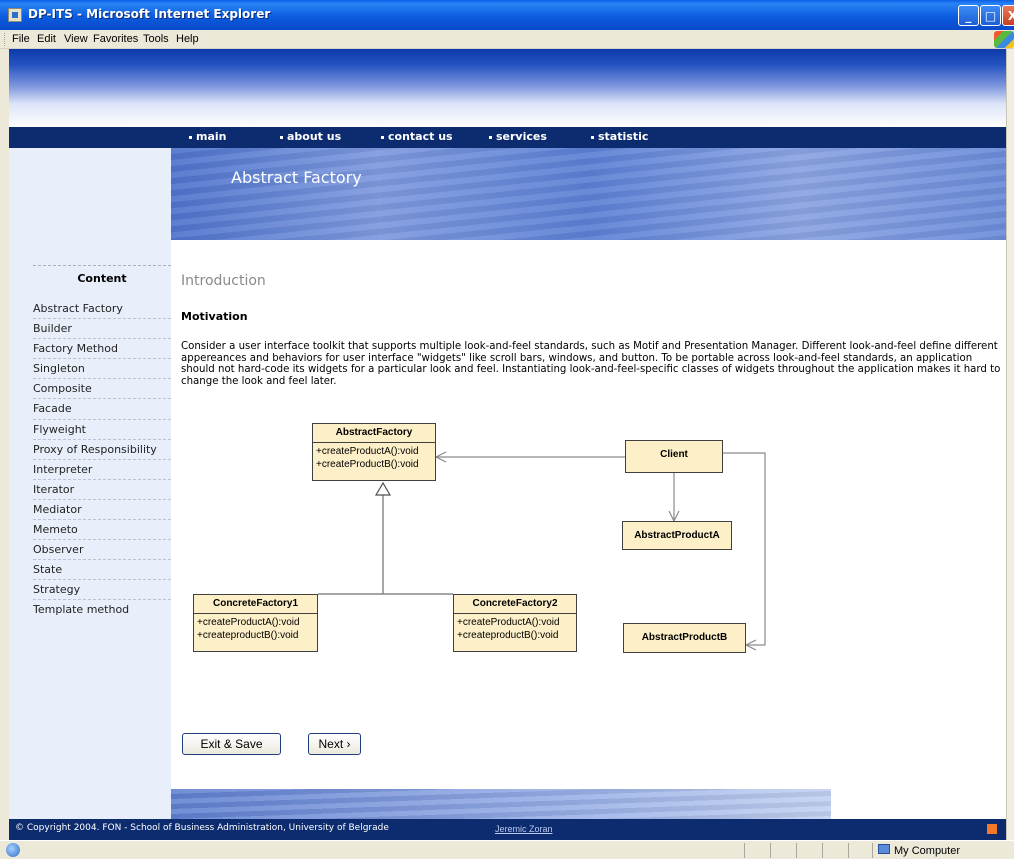 The height and width of the screenshot is (859, 1014). Describe the element at coordinates (750, 645) in the screenshot. I see `arrowhead-product-b` at that location.